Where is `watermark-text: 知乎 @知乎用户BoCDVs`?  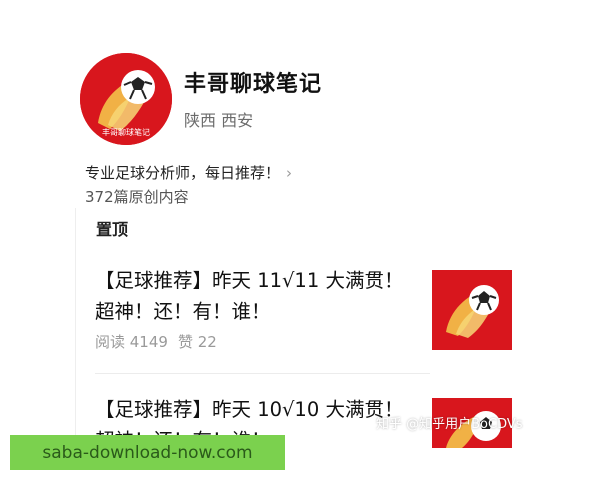
watermark-text: 知乎 @知乎用户BoCDVs is located at coordinates (449, 424).